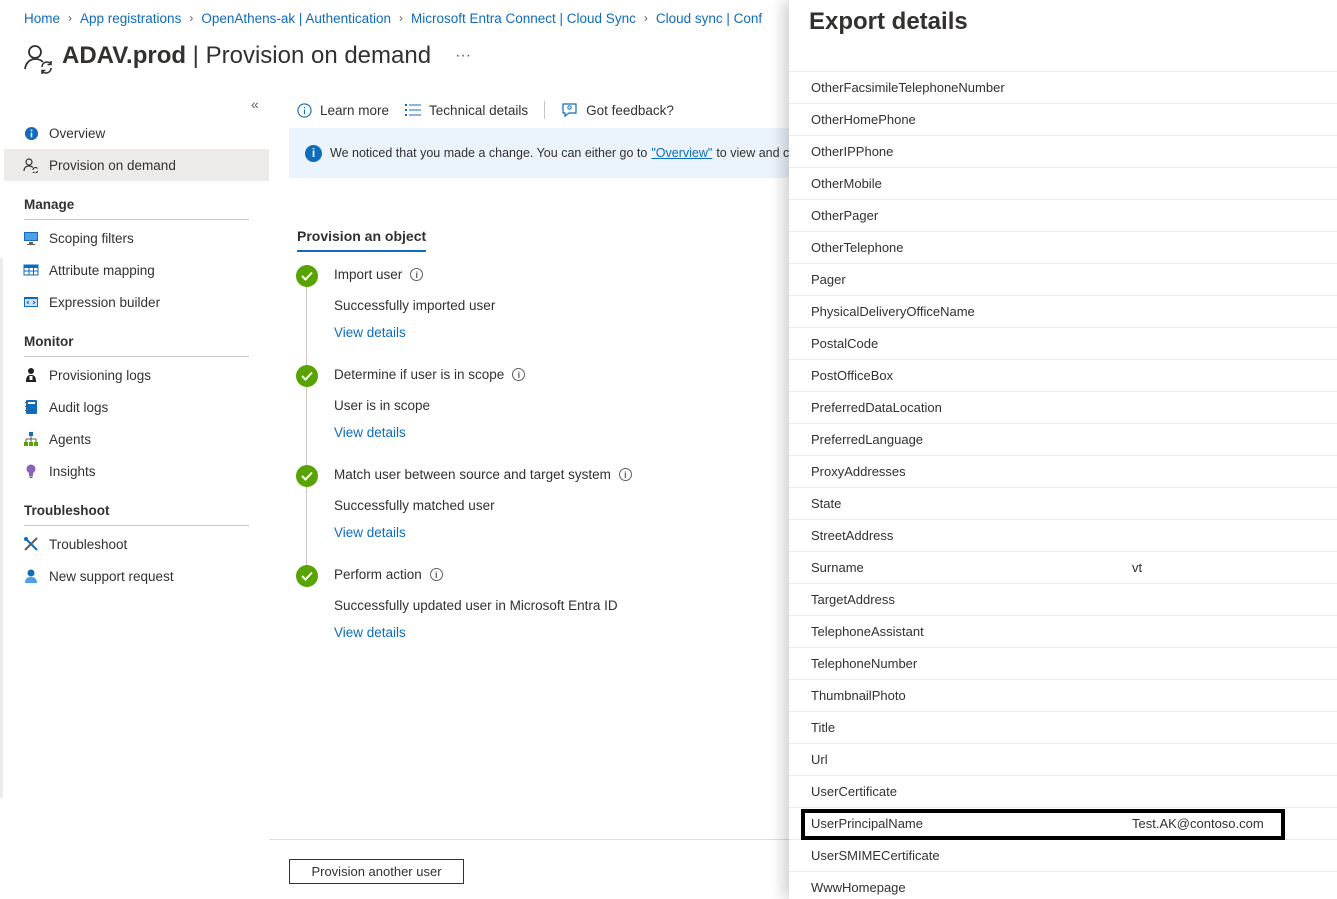 The height and width of the screenshot is (899, 1337). I want to click on attribute-name: UserCertificate, so click(854, 791).